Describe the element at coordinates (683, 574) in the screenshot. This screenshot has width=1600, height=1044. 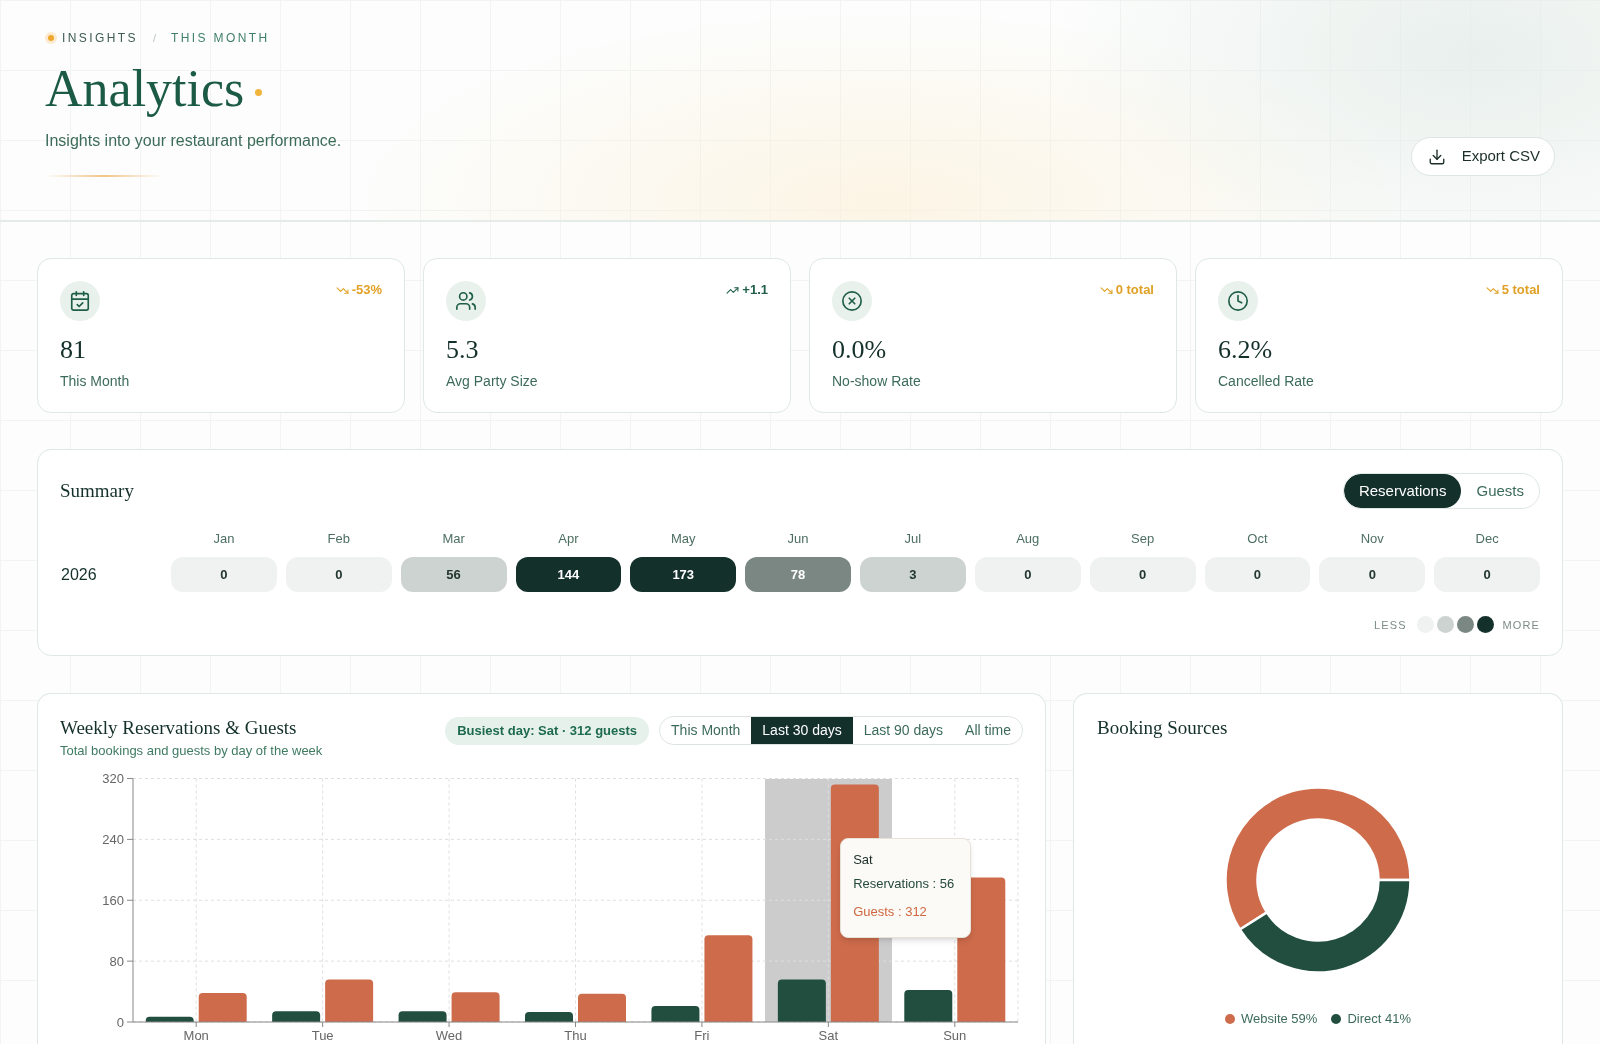
I see `heatmap-cell: 173` at that location.